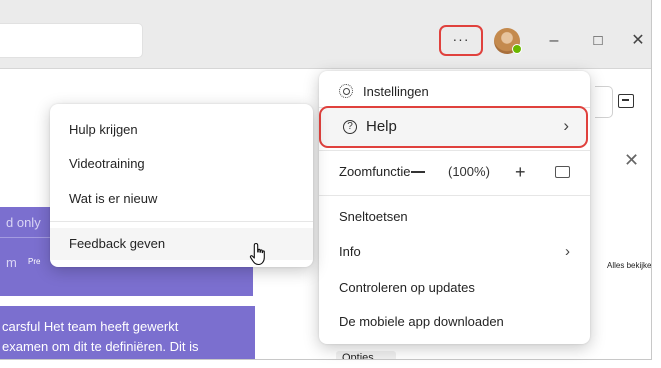  I want to click on search-input, so click(71, 40).